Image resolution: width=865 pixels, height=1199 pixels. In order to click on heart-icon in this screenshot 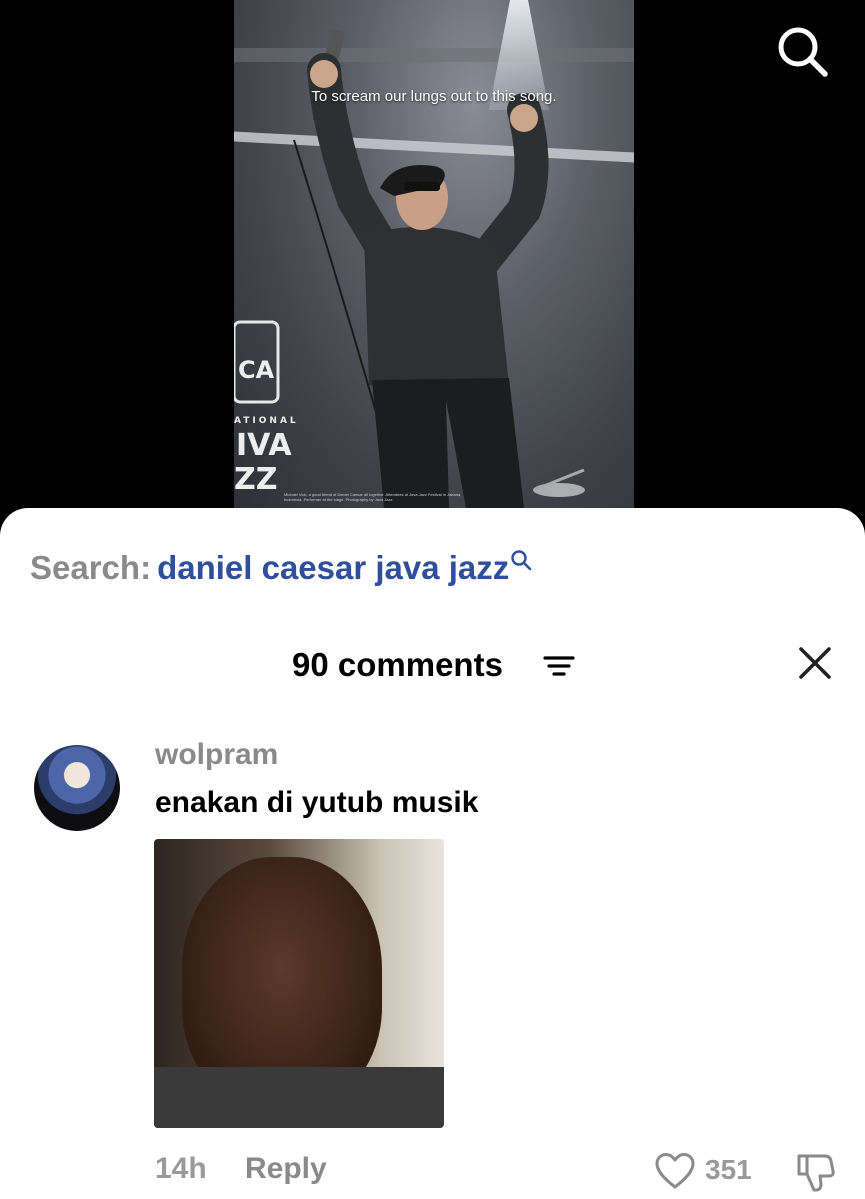, I will do `click(675, 1171)`.